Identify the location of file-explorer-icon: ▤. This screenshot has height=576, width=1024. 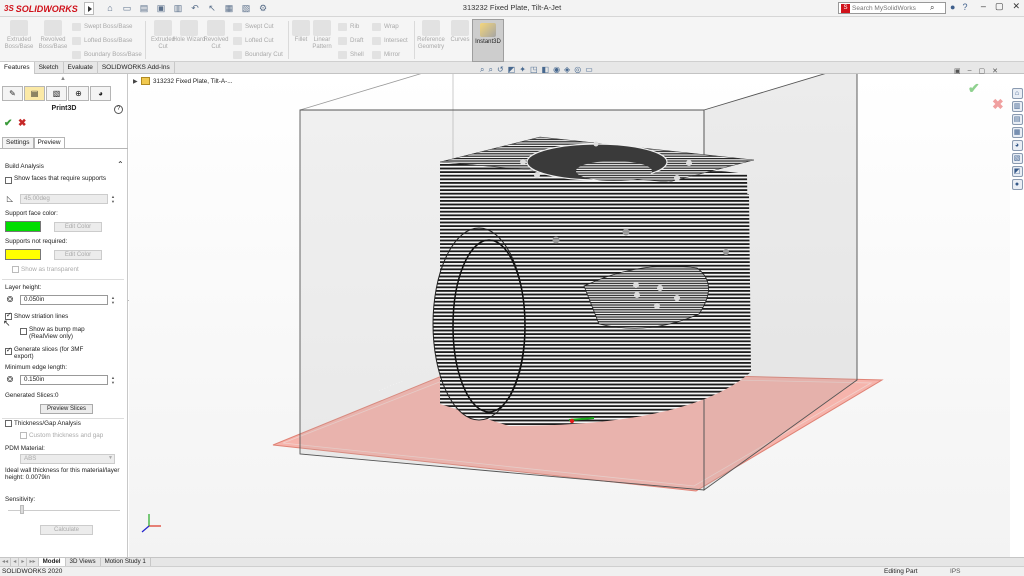
(1017, 119).